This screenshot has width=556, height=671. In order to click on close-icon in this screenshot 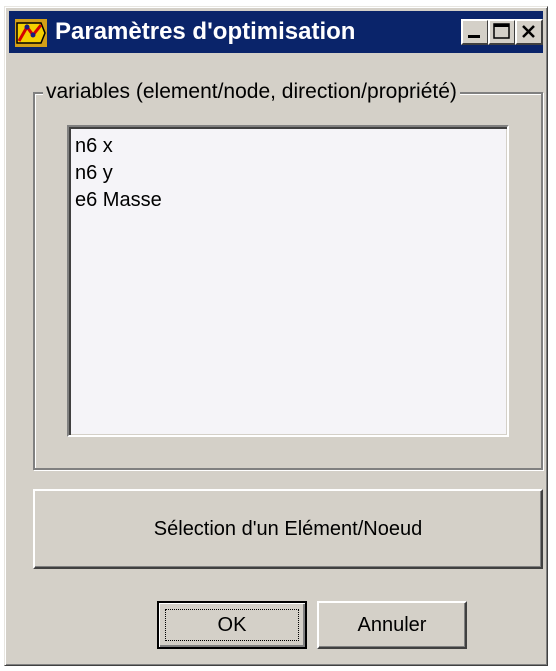, I will do `click(528, 31)`.